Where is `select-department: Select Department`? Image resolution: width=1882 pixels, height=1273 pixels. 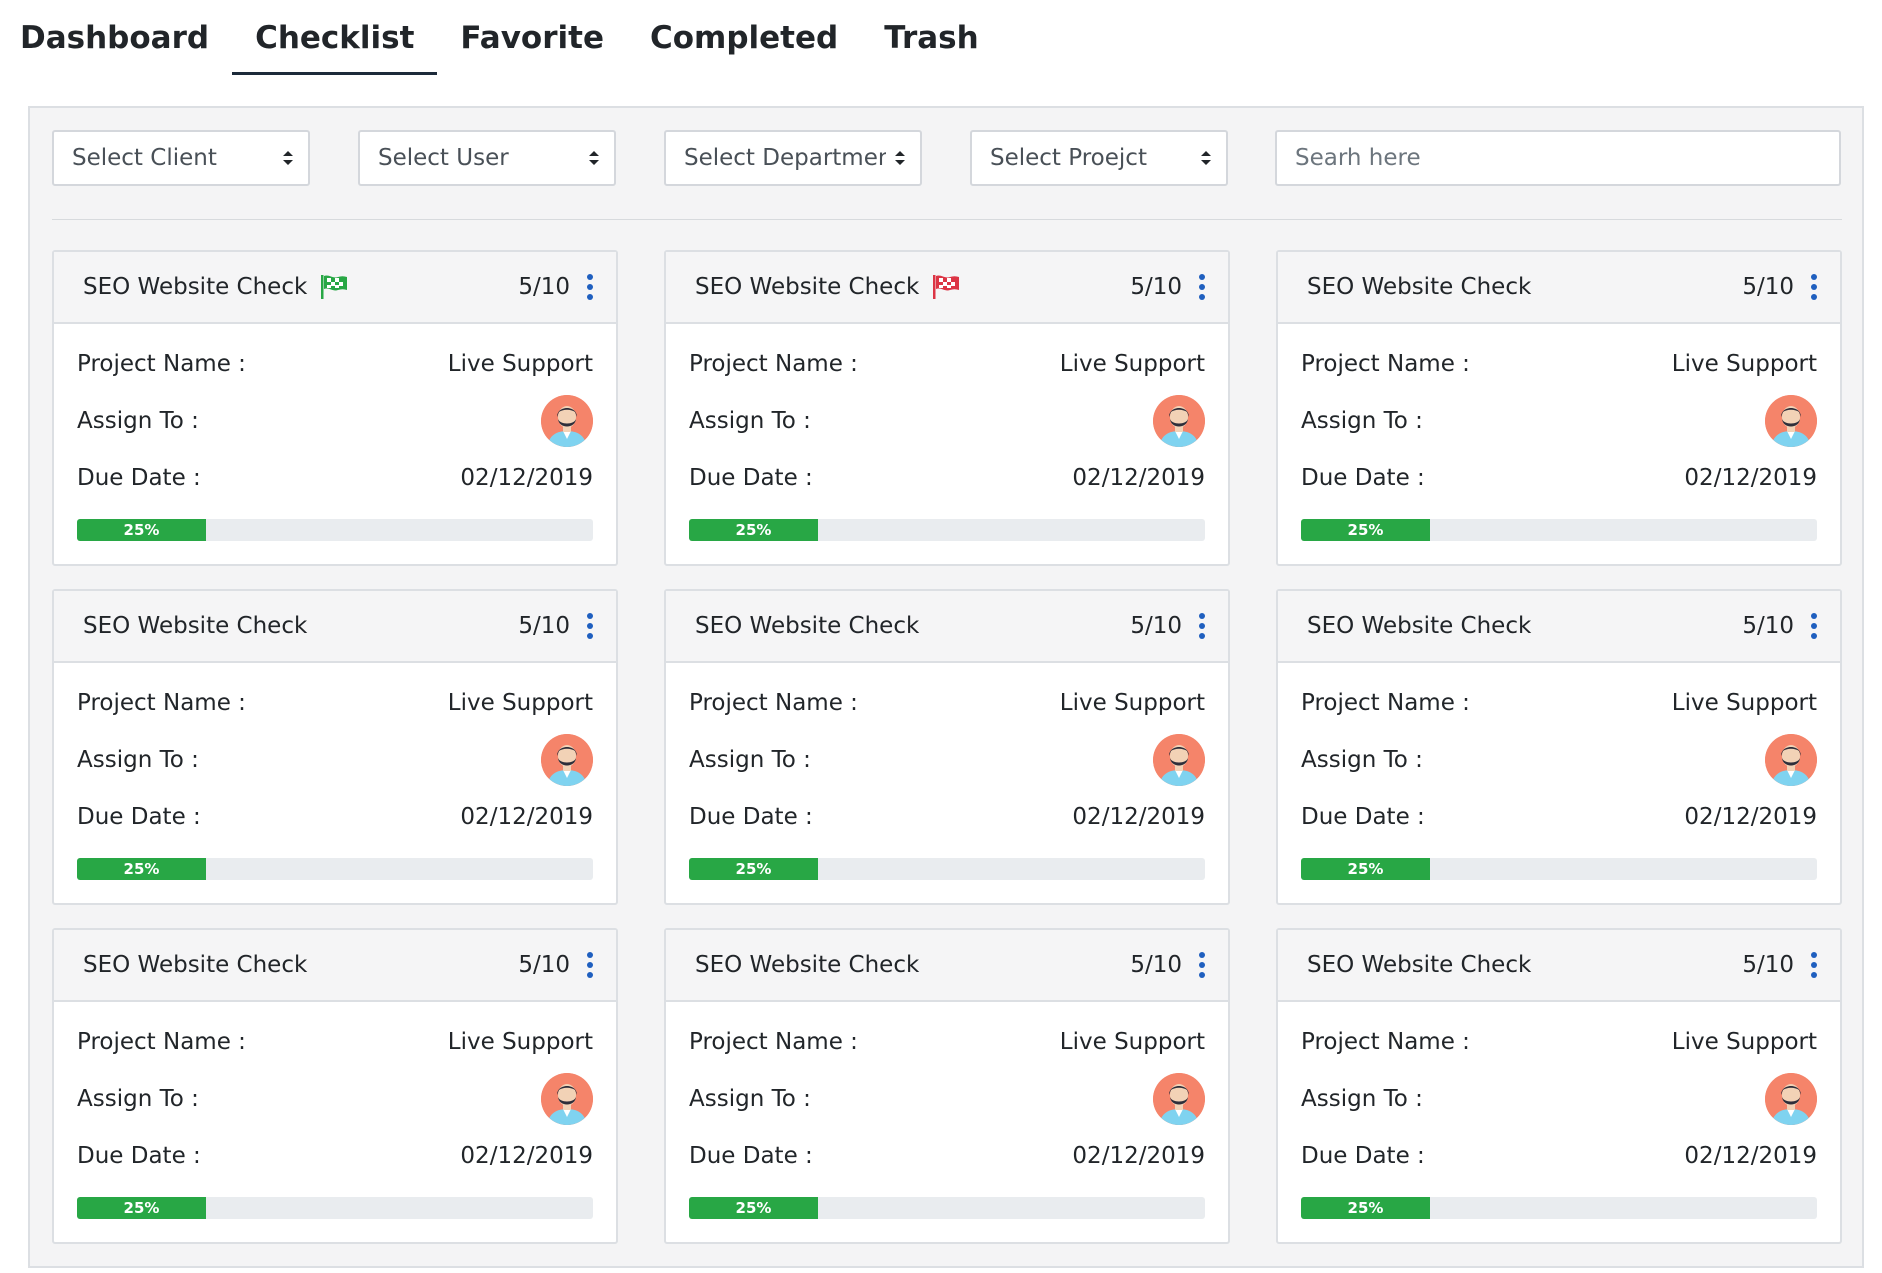 select-department: Select Department is located at coordinates (793, 158).